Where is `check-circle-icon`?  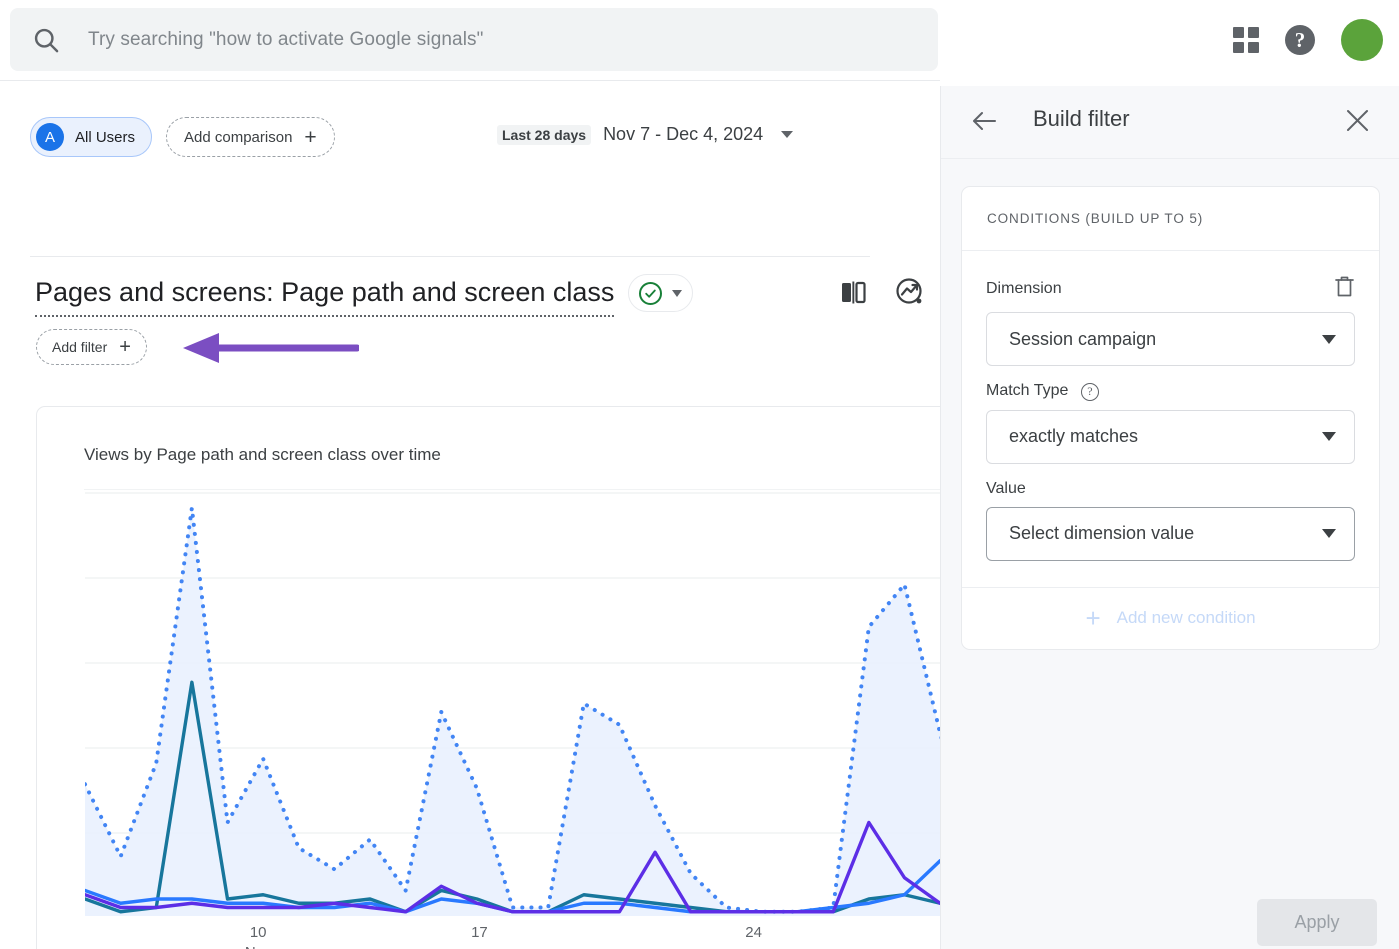
check-circle-icon is located at coordinates (651, 293).